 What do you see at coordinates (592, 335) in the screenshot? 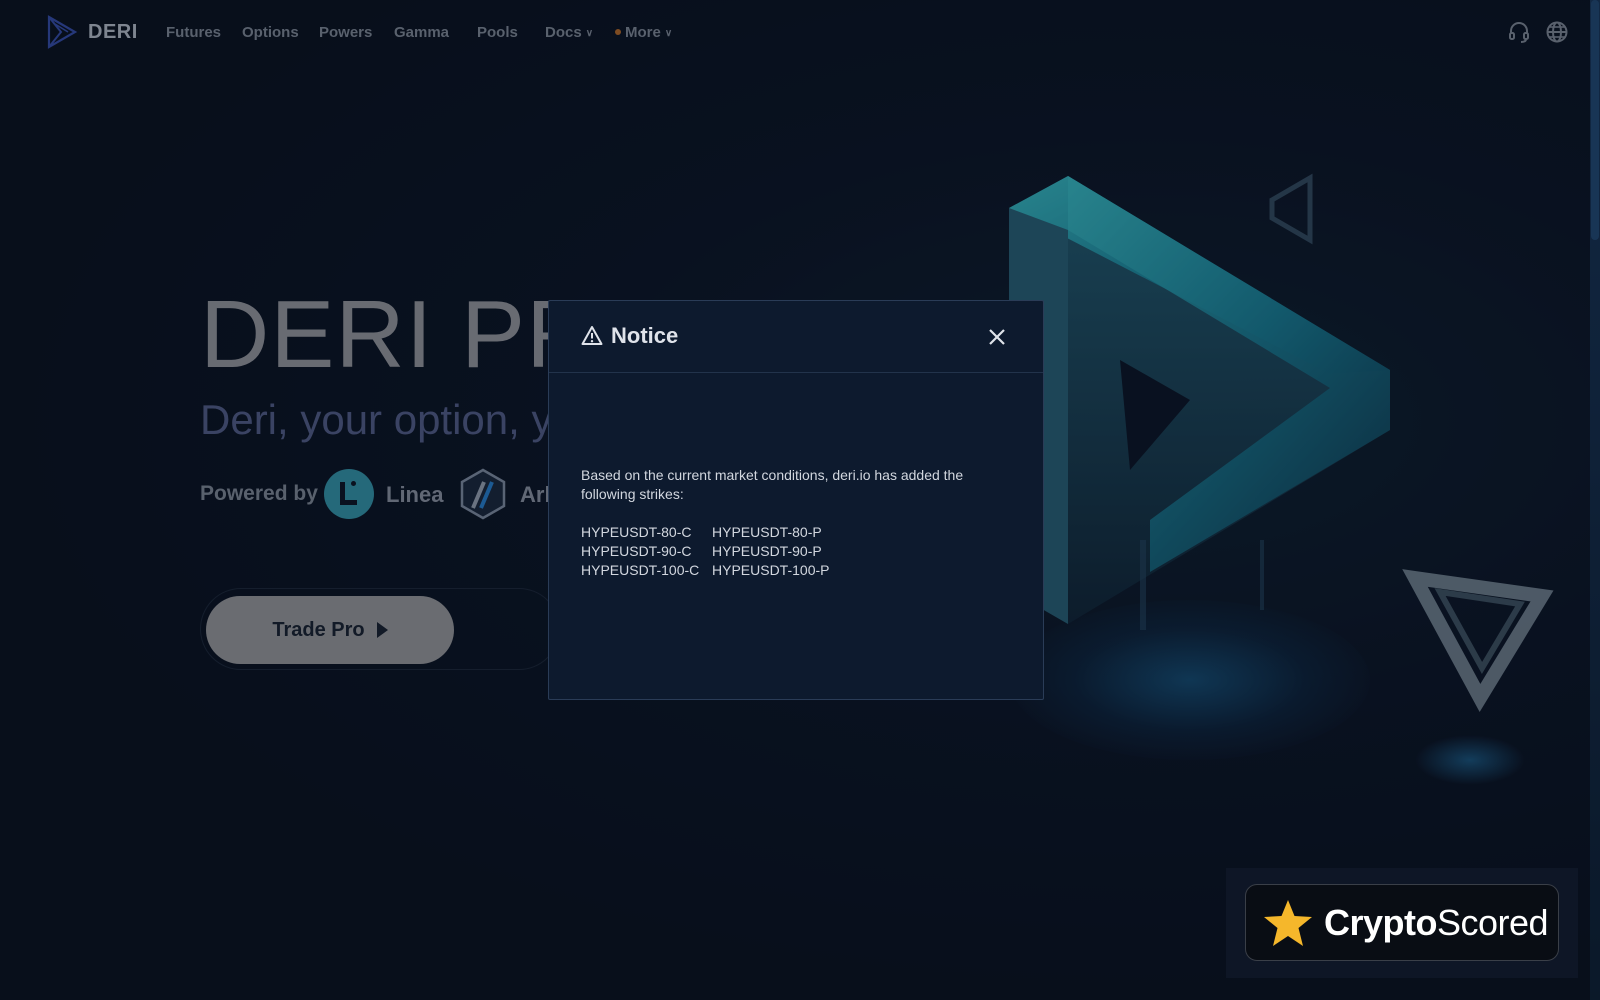
I see `warning-icon` at bounding box center [592, 335].